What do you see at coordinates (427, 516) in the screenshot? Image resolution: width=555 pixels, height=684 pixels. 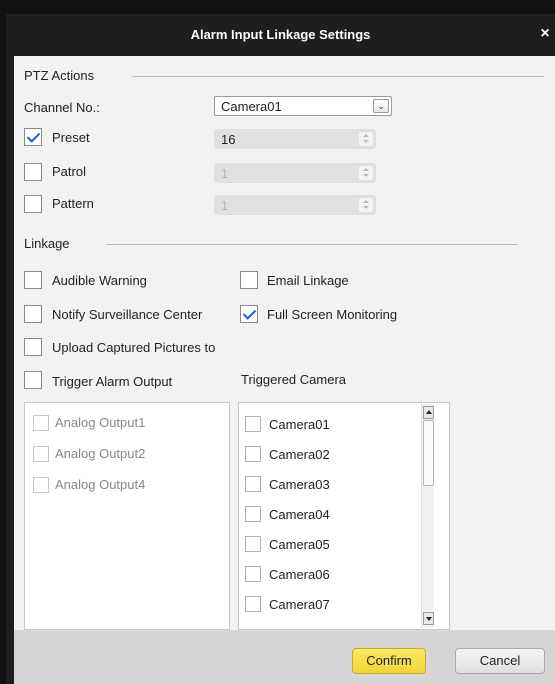 I see `camera-list-scrollbar` at bounding box center [427, 516].